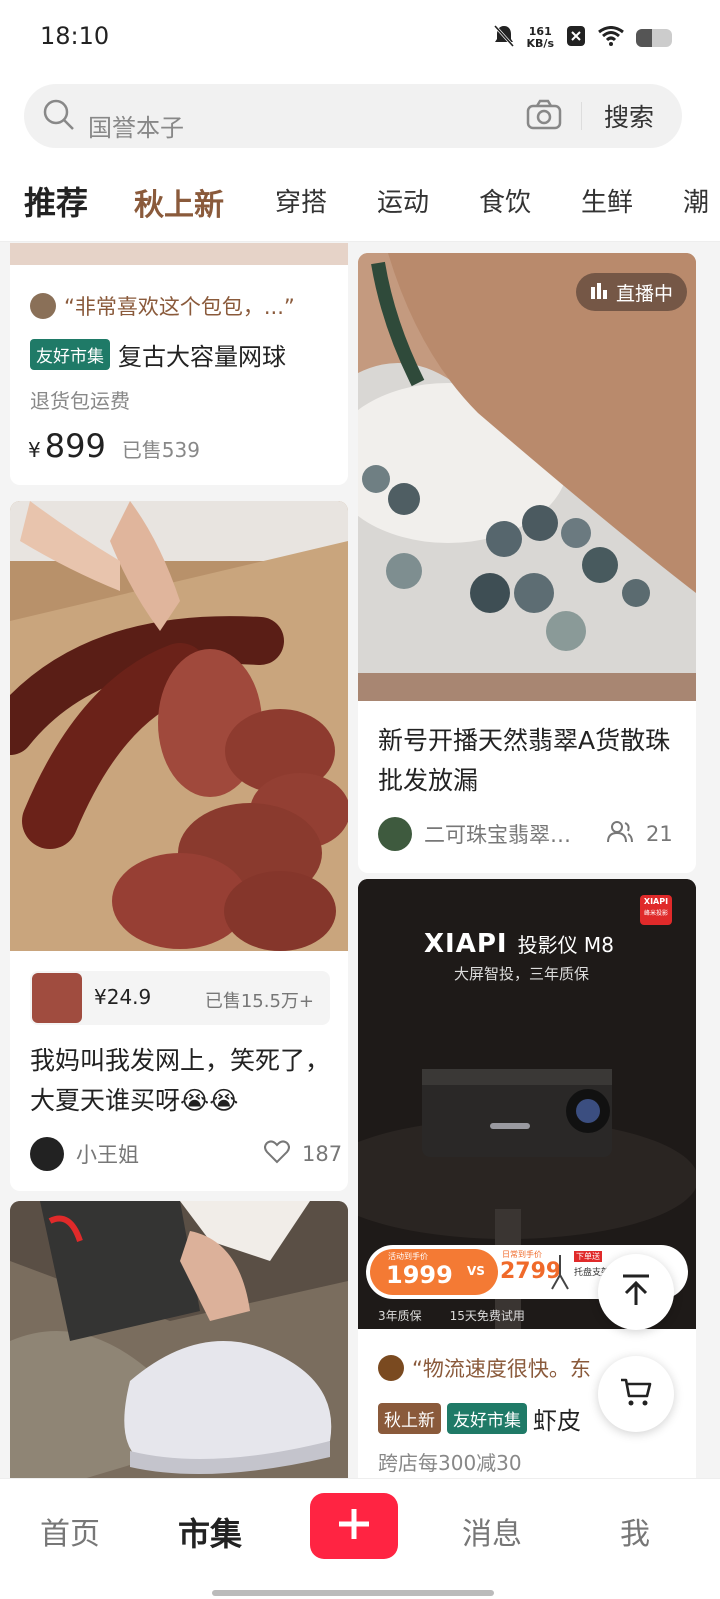 The height and width of the screenshot is (1599, 720). Describe the element at coordinates (544, 117) in the screenshot. I see `camera-icon` at that location.